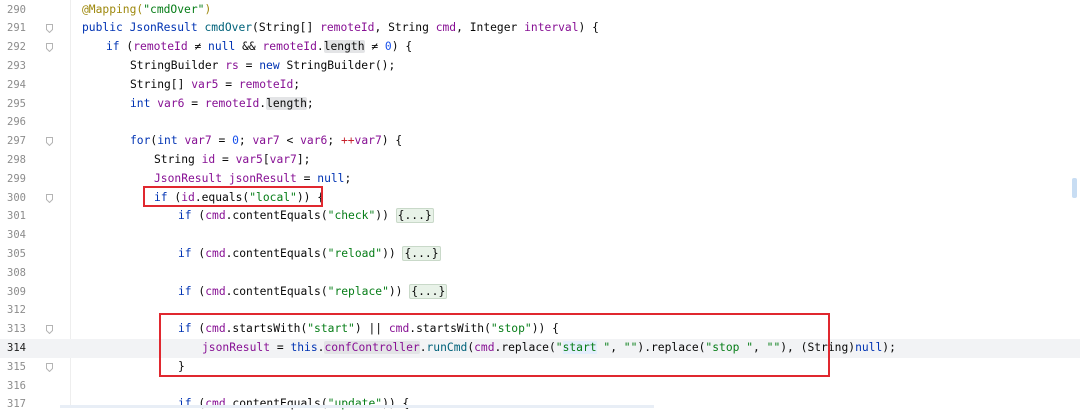  I want to click on line-number: 309, so click(13, 292).